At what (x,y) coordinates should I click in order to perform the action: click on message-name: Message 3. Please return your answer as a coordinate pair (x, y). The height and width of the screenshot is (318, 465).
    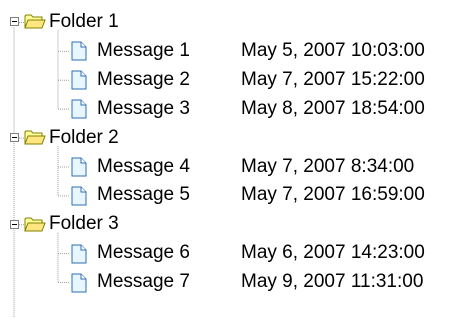
    Looking at the image, I should click on (143, 108).